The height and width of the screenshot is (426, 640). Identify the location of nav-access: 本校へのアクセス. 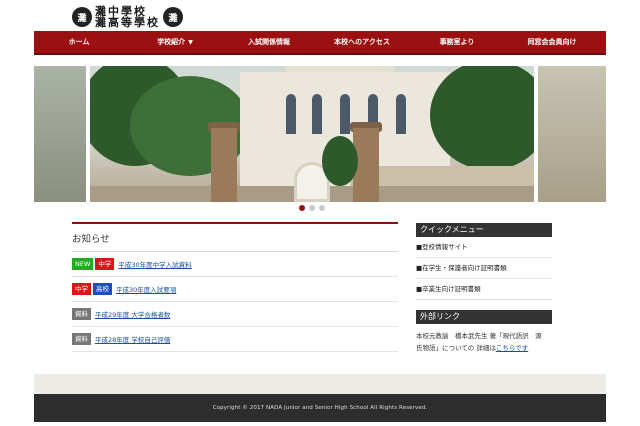
(362, 42).